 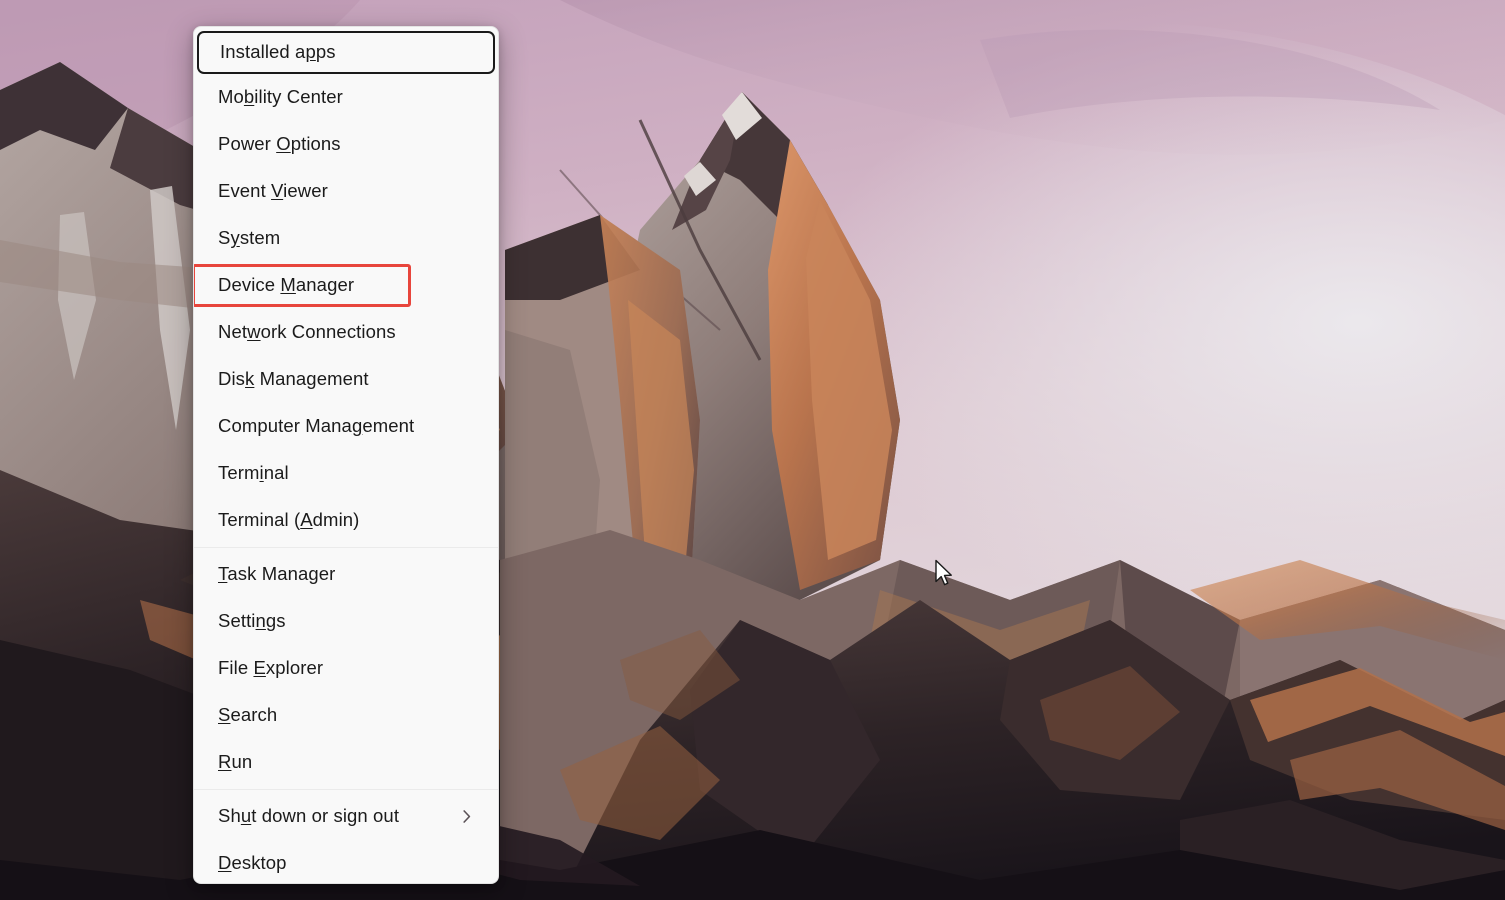 I want to click on menu-item-installed-apps: Installed apps, so click(x=346, y=52).